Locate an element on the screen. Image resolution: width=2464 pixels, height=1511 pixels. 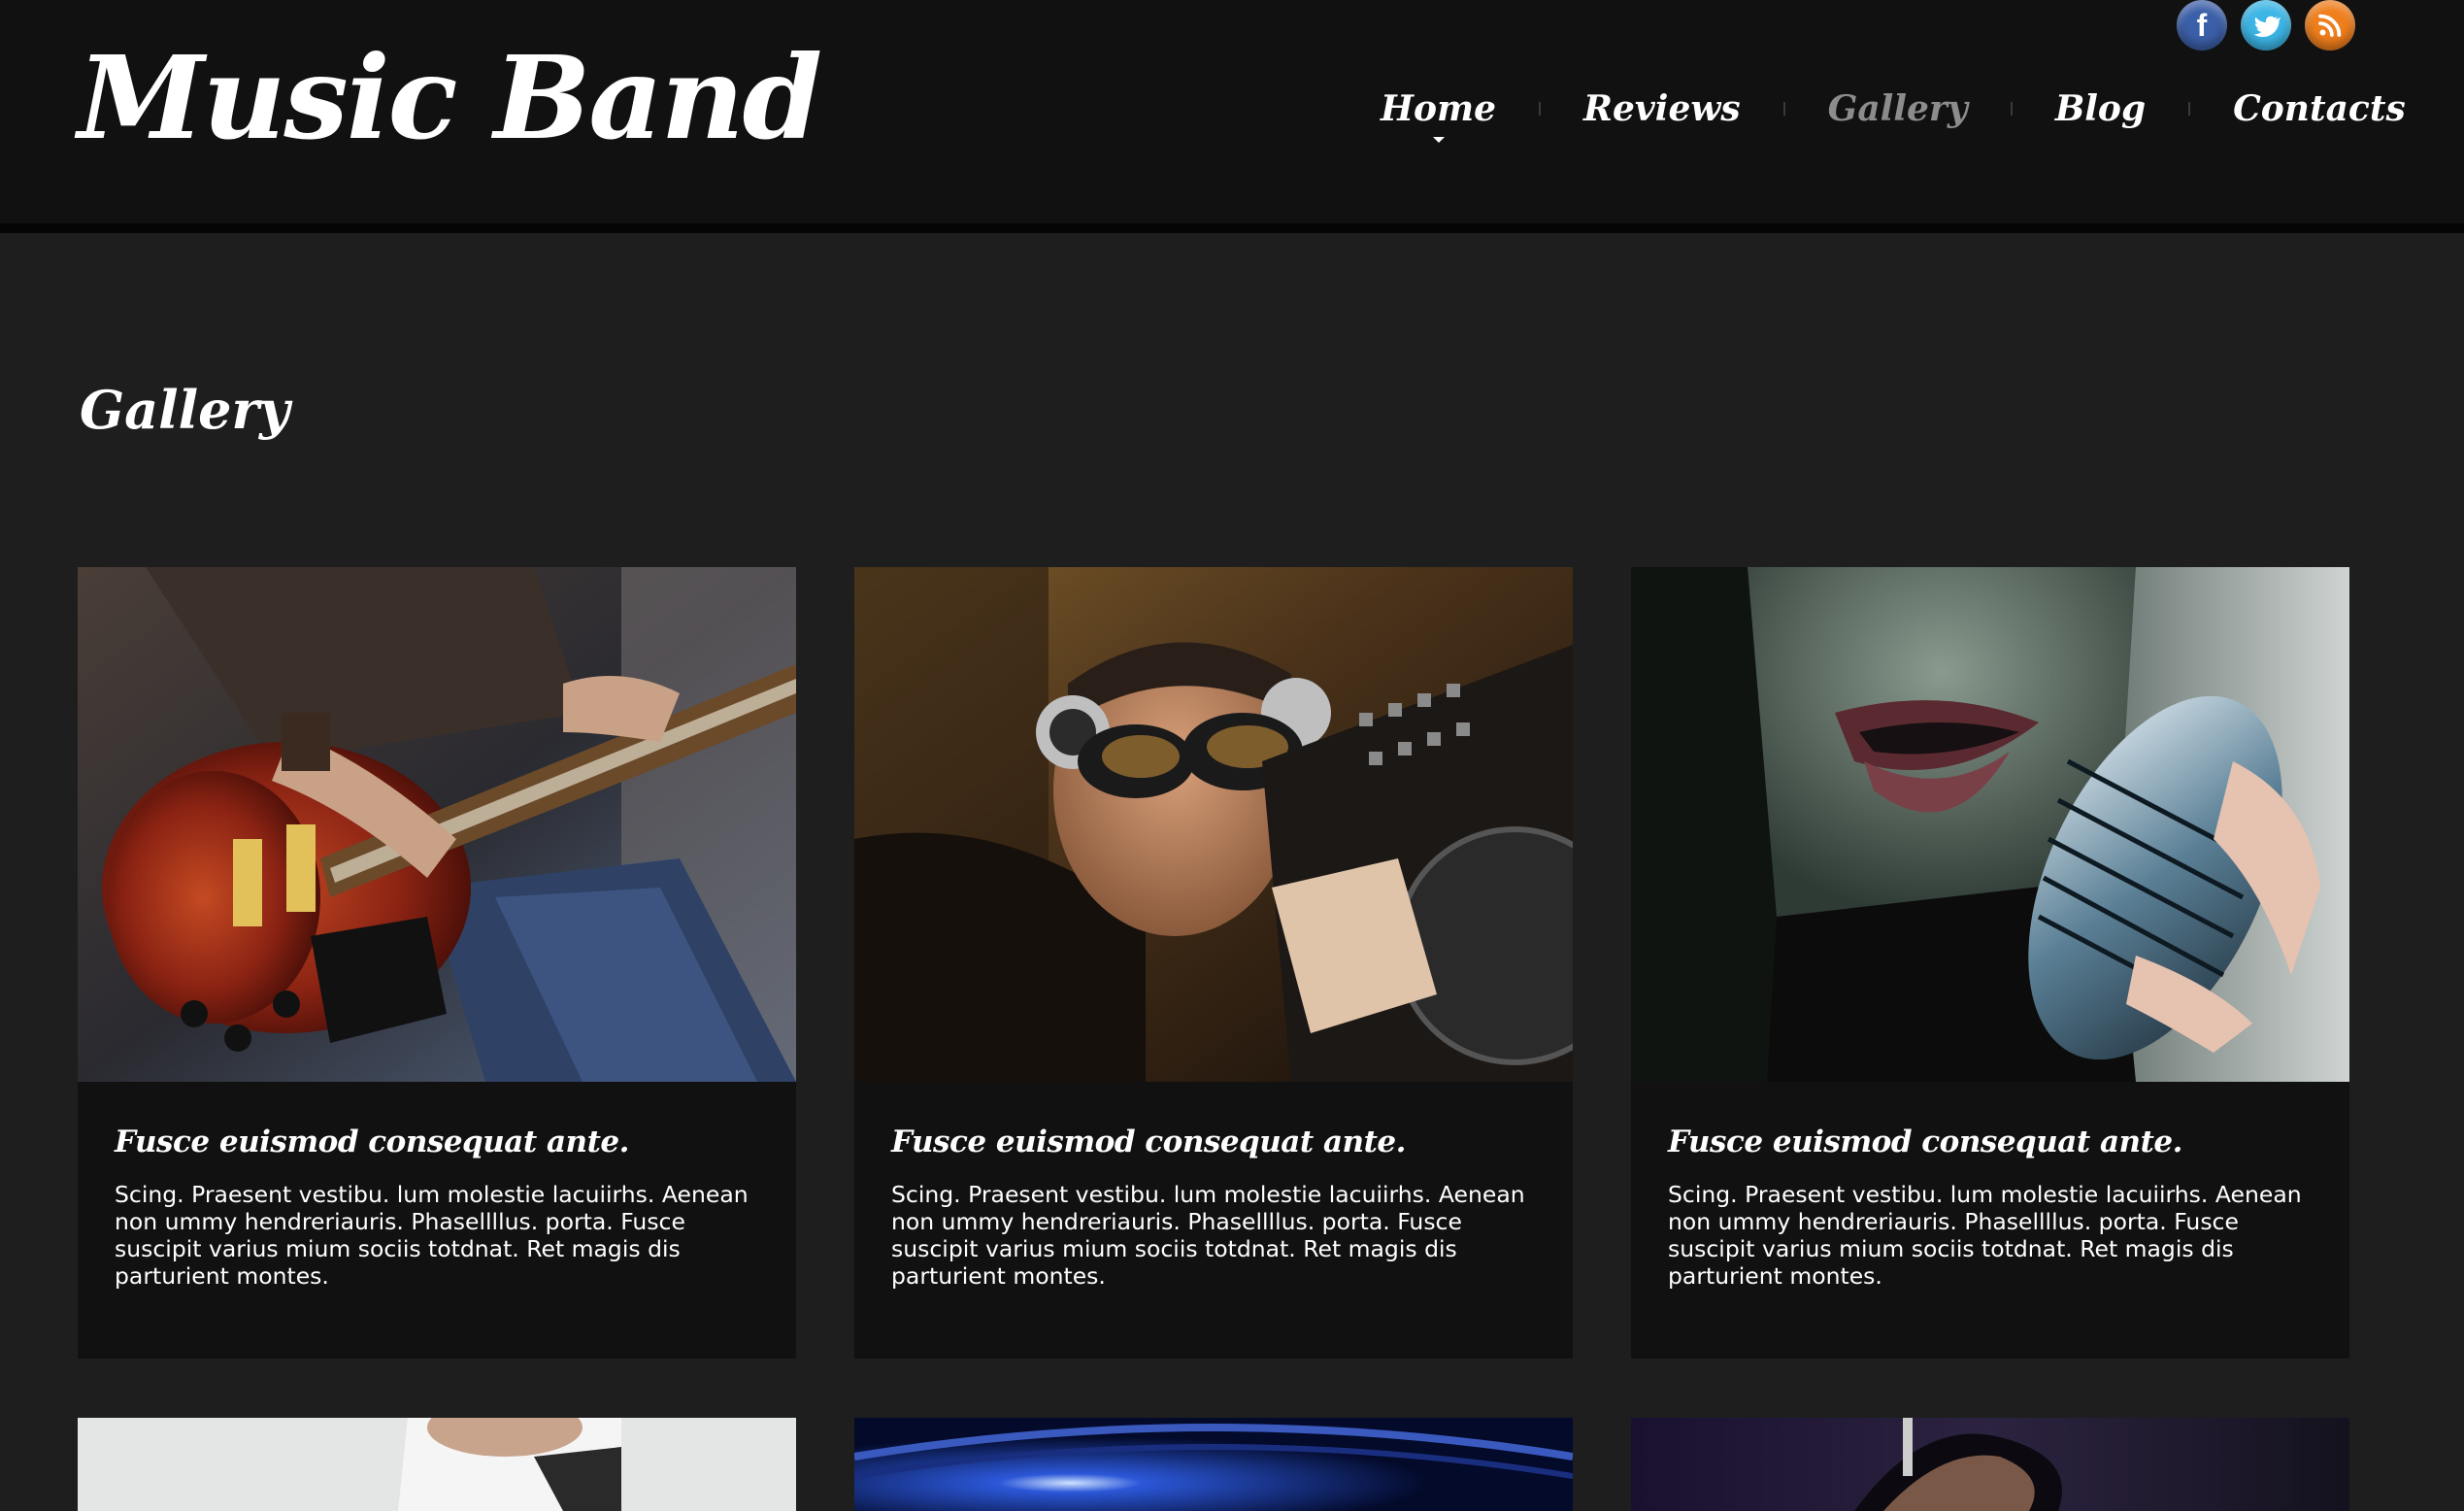
nav-item-home: Home is located at coordinates (1438, 115).